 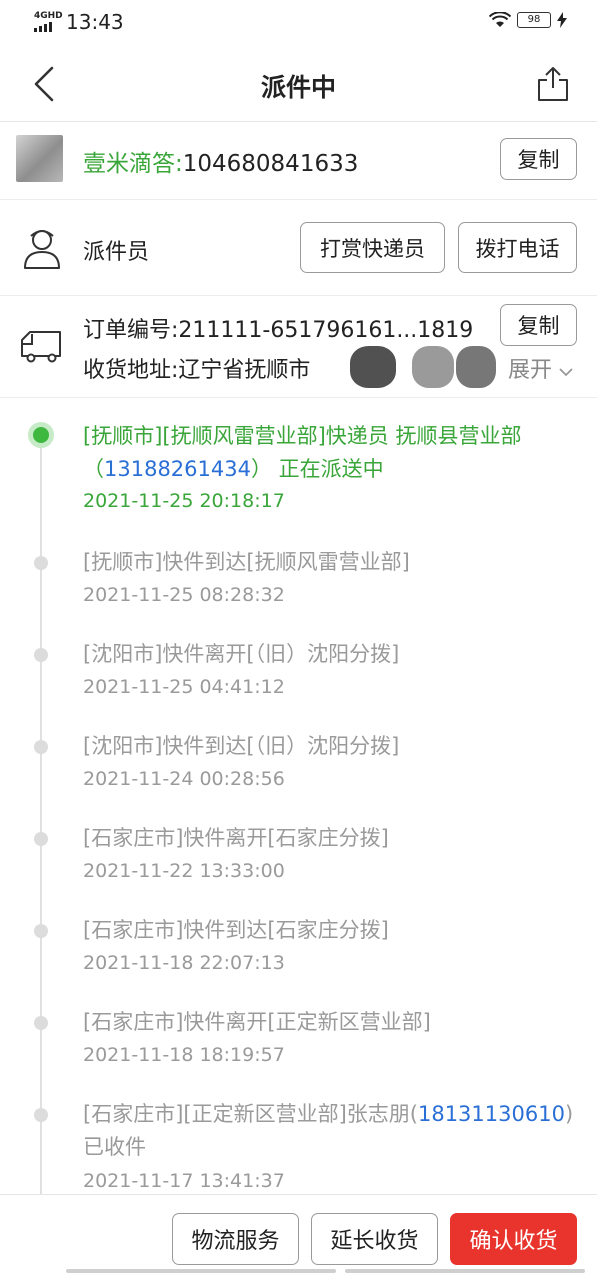 I want to click on phone-link: 18131130610, so click(x=491, y=1114).